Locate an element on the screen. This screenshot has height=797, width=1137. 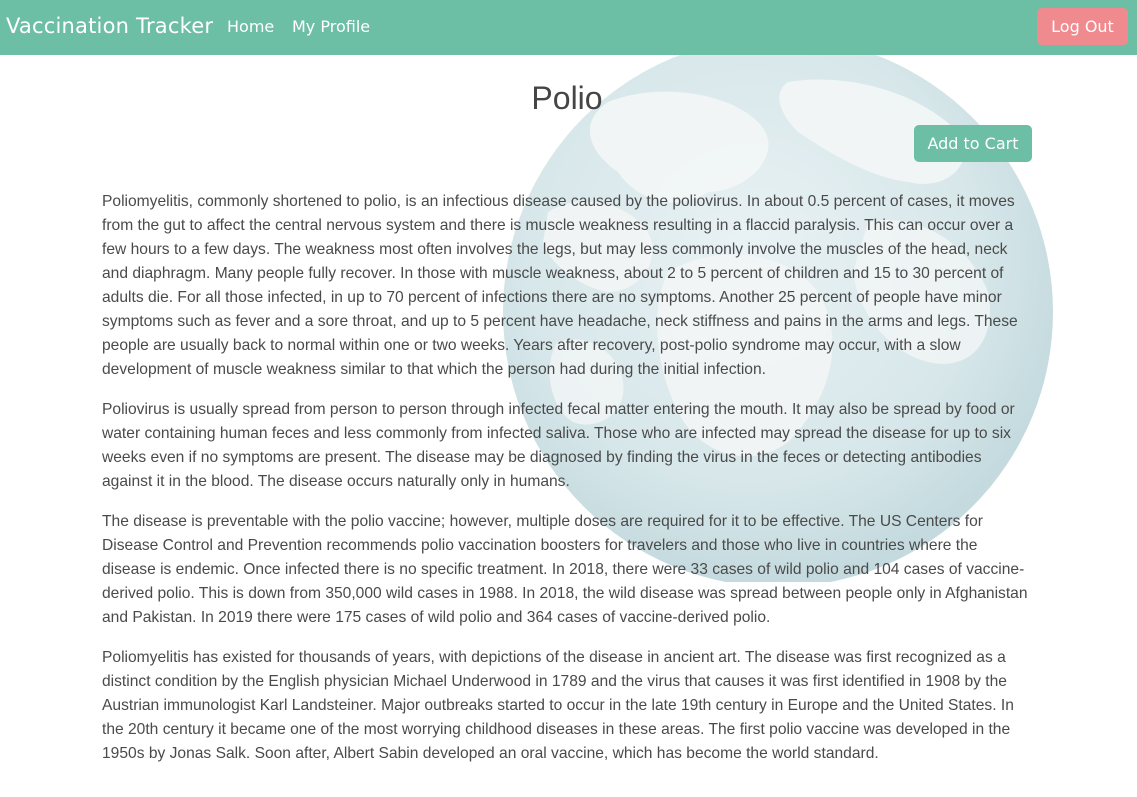
brand-link: Vaccination Tracker is located at coordinates (109, 26).